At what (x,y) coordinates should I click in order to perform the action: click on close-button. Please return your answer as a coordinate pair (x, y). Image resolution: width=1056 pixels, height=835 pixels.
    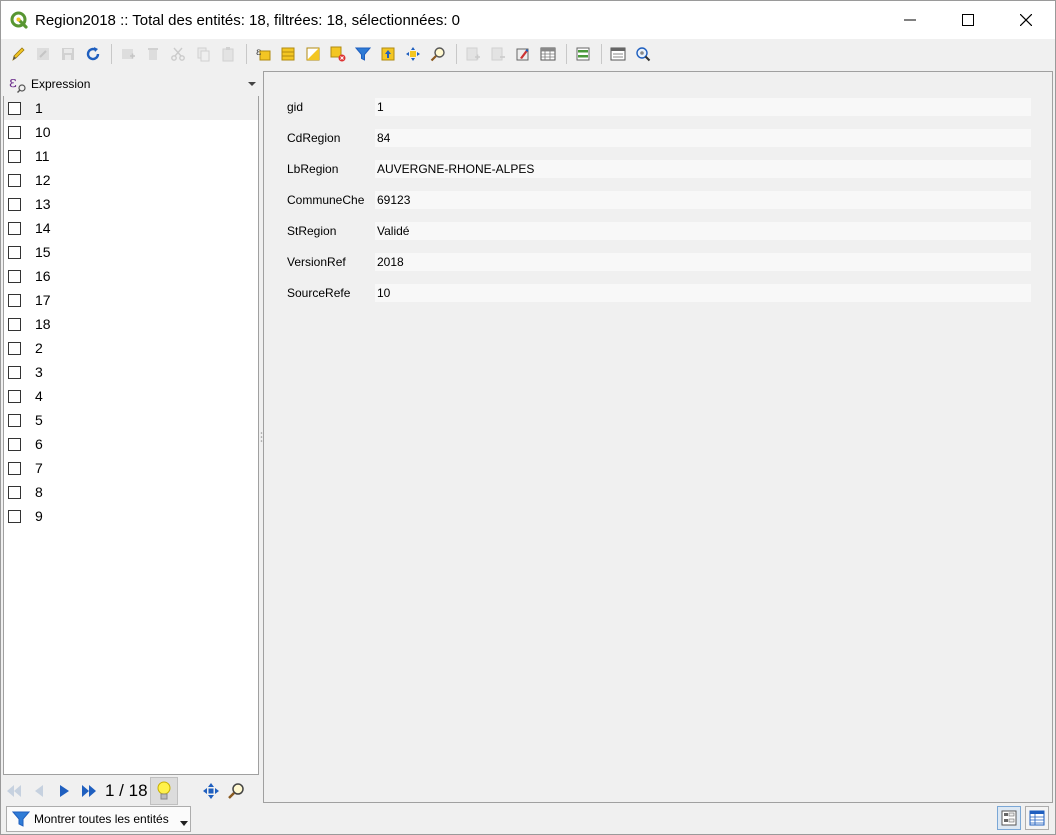
    Looking at the image, I should click on (1026, 20).